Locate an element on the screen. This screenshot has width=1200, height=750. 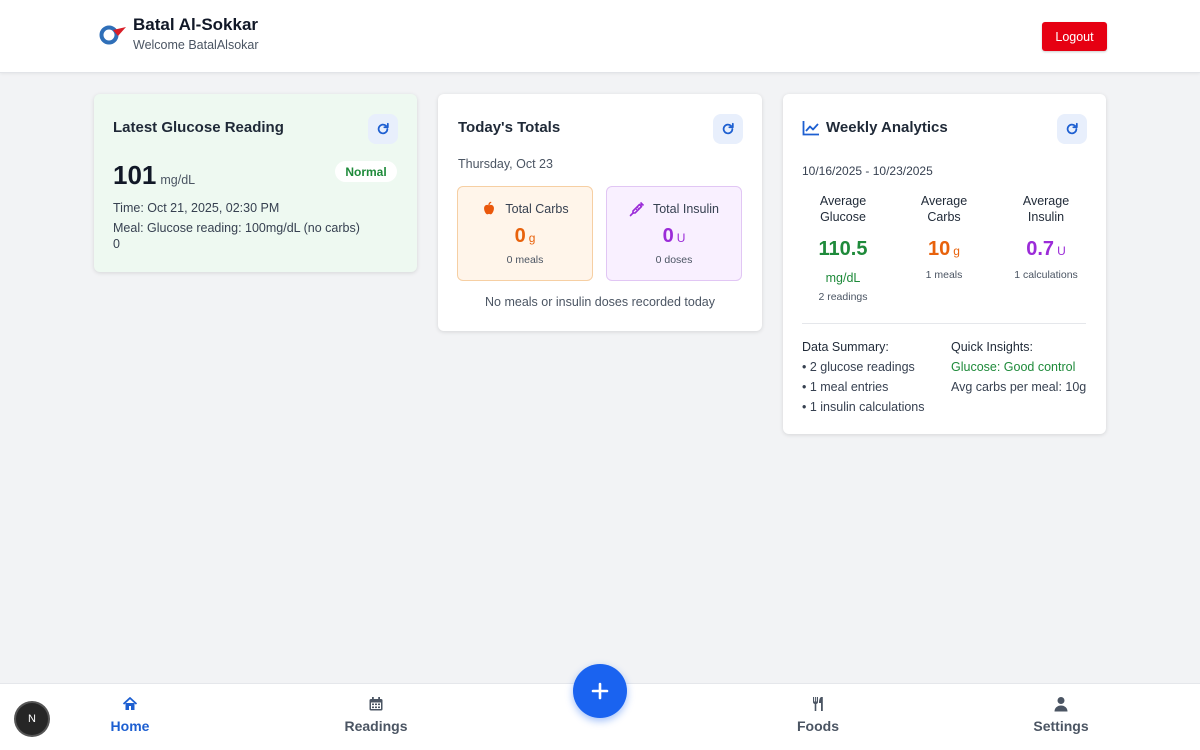
summary-item: • 1 meal entries is located at coordinates (845, 387).